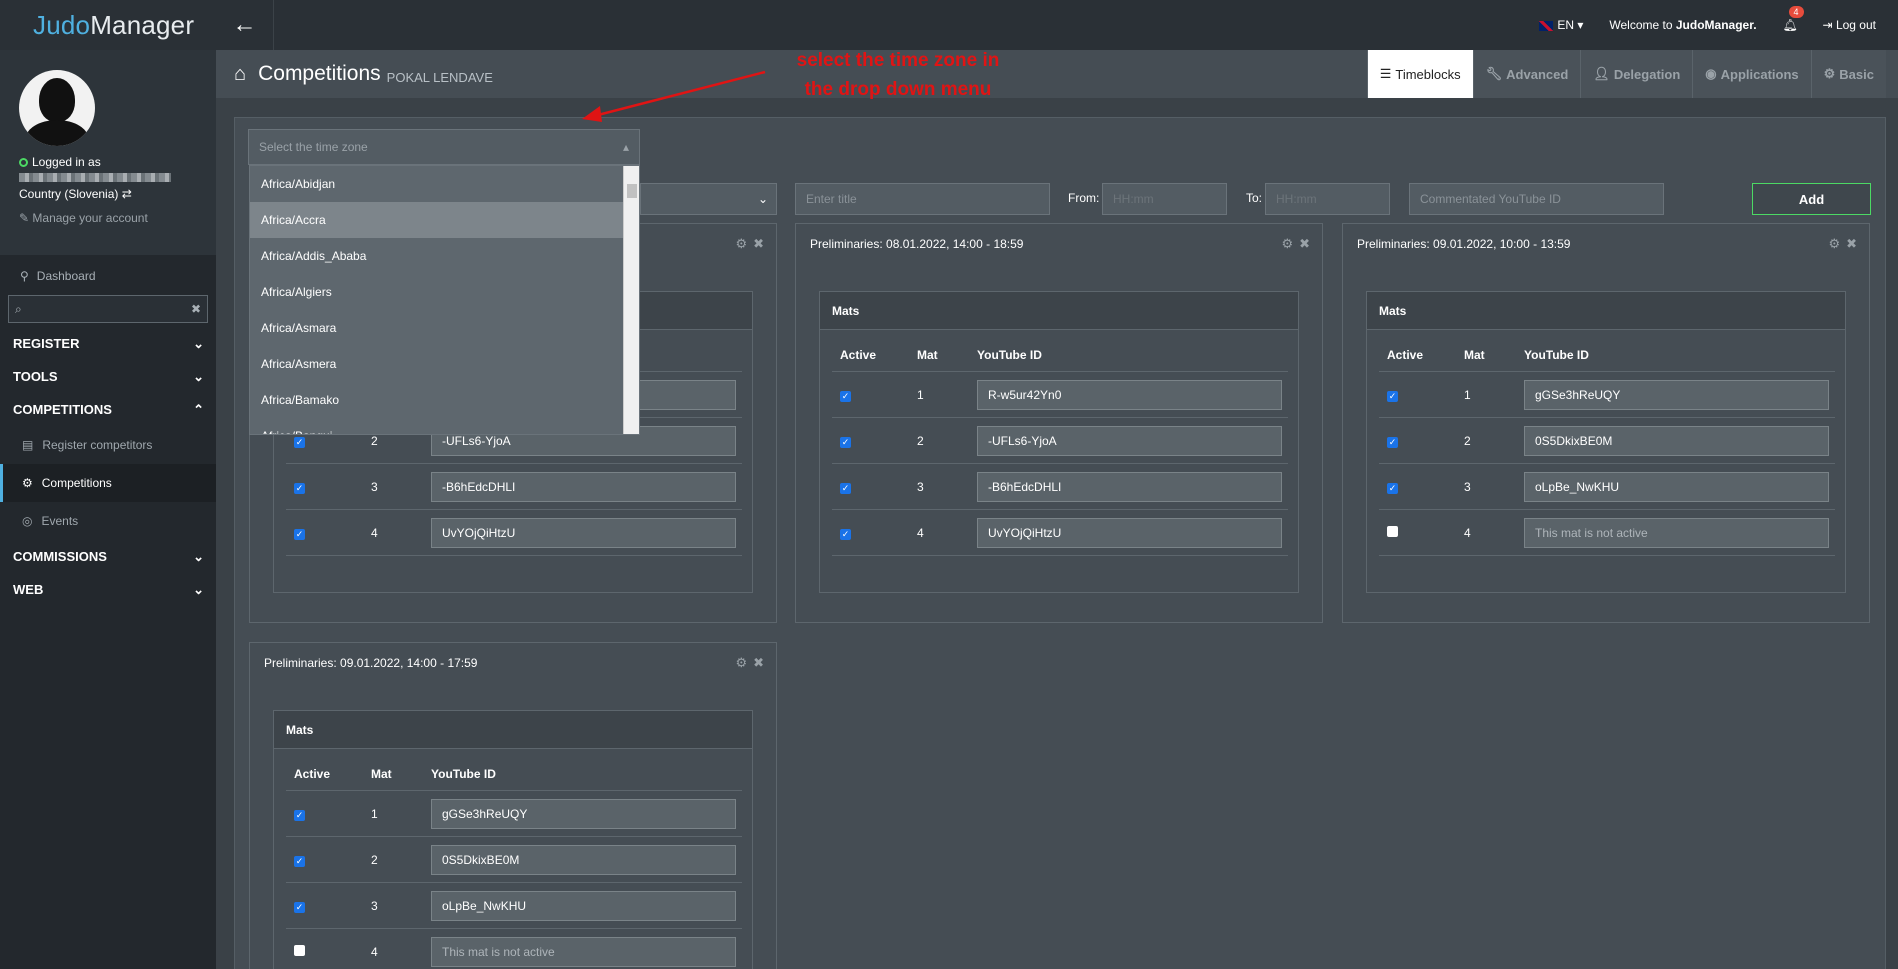  Describe the element at coordinates (444, 400) in the screenshot. I see `timezone-option: Africa/Bamako` at that location.